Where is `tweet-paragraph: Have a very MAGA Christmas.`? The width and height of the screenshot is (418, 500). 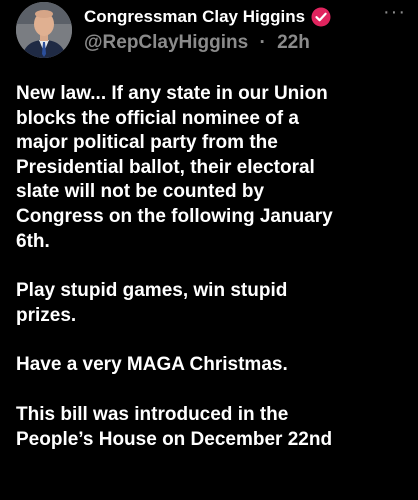
tweet-paragraph: Have a very MAGA Christmas. is located at coordinates (152, 365).